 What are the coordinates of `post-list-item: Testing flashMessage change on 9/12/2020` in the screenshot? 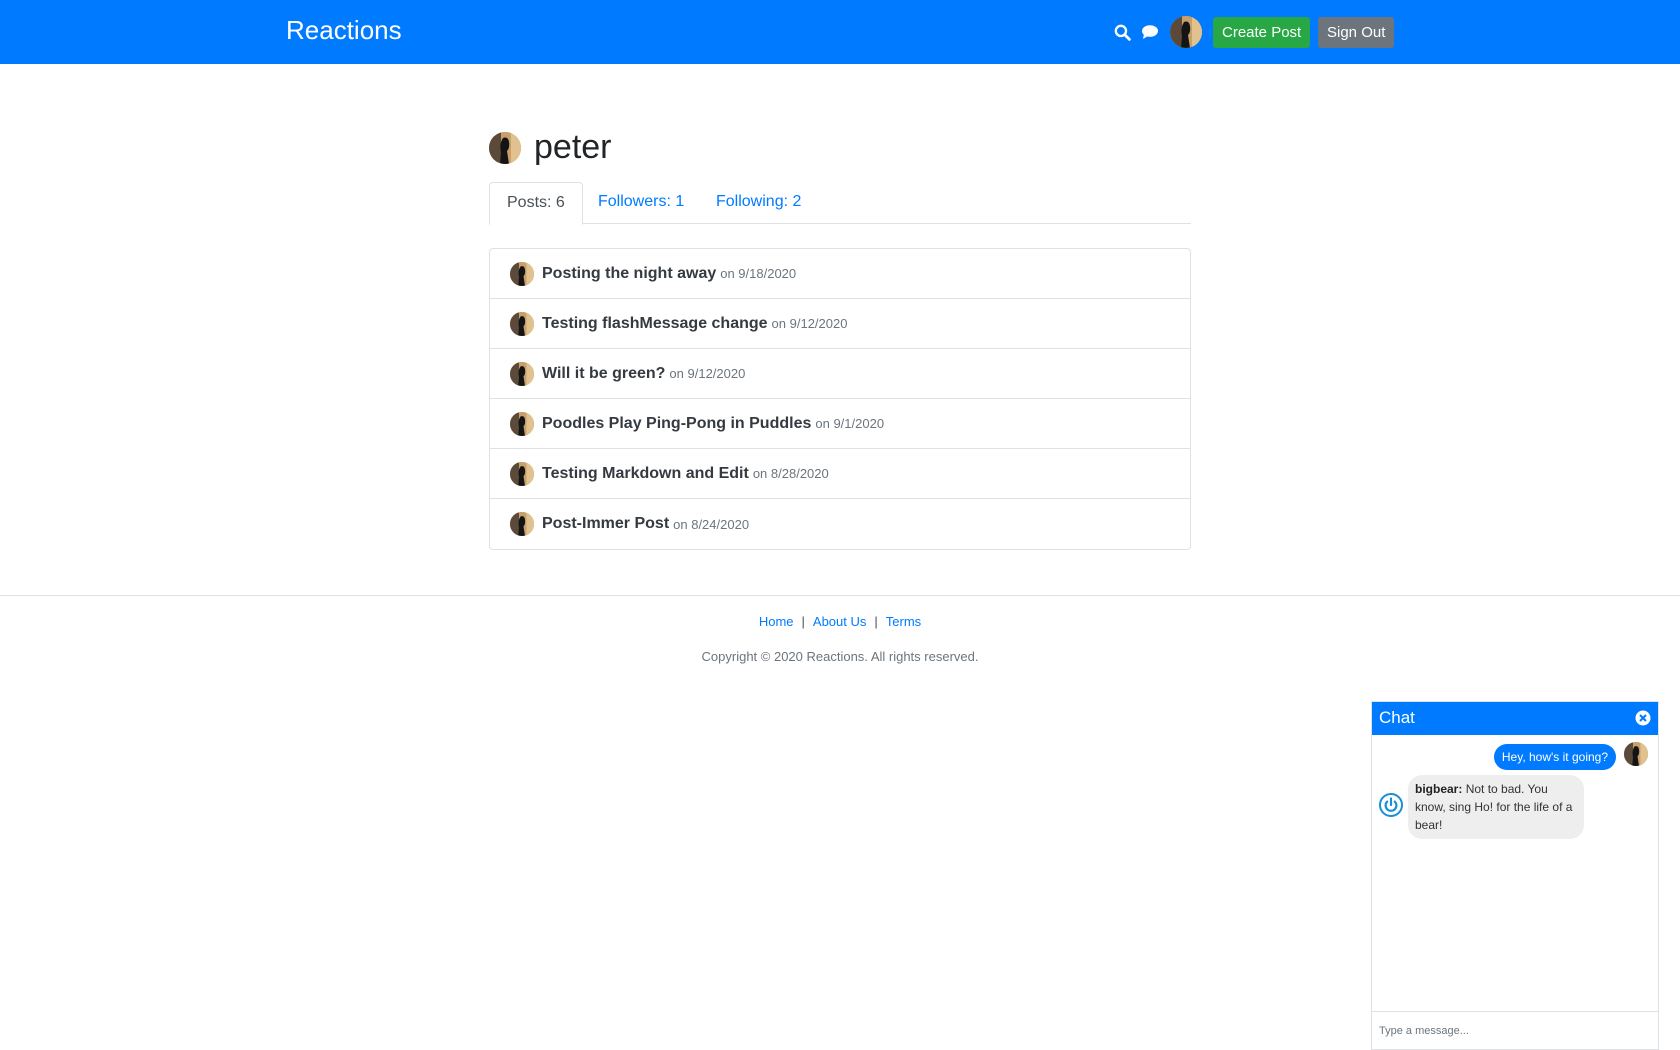 It's located at (840, 324).